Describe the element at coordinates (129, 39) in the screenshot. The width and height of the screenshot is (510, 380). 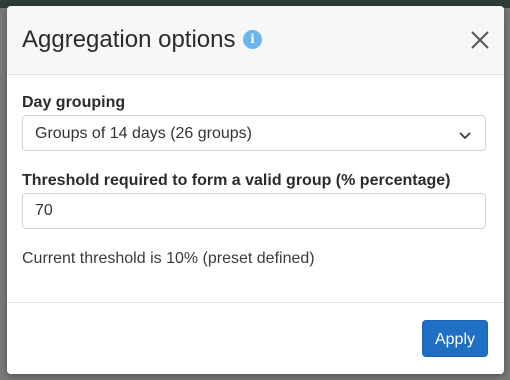
I see `modal-title: Aggregation options` at that location.